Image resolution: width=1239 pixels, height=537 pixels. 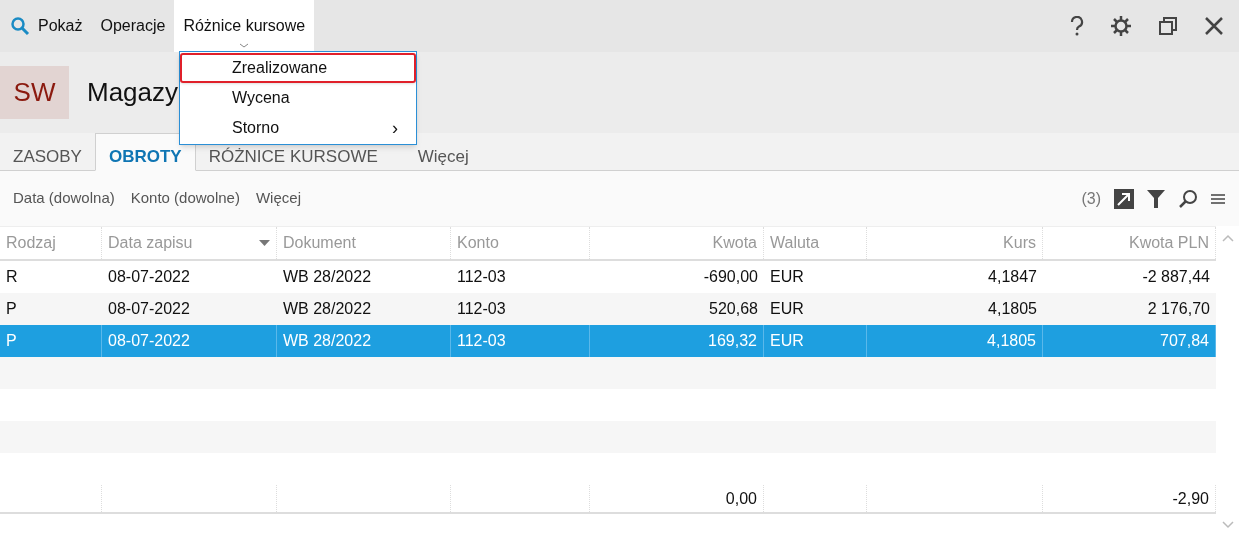 I want to click on menu-option: Zrealizowane, so click(x=298, y=68).